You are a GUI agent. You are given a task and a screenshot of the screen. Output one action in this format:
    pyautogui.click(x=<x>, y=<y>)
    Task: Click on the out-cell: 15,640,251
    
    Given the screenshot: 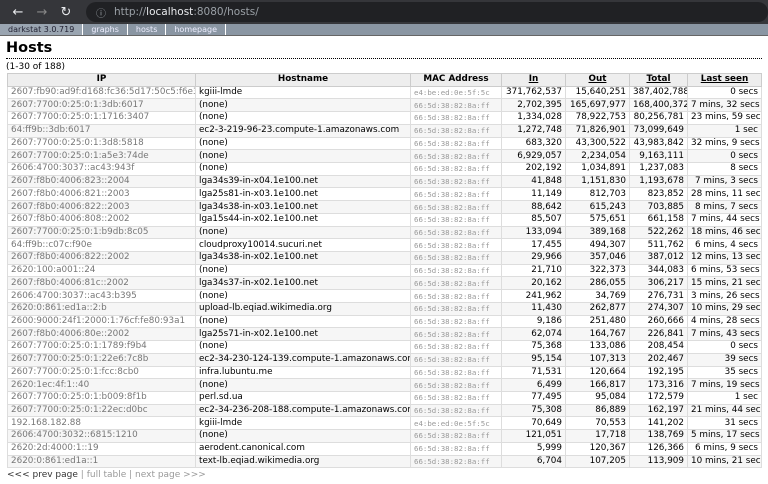 What is the action you would take?
    pyautogui.click(x=597, y=92)
    